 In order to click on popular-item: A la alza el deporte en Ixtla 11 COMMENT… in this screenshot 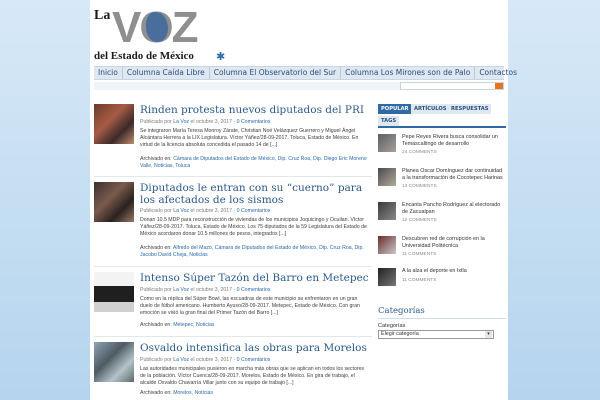, I will do `click(442, 281)`.